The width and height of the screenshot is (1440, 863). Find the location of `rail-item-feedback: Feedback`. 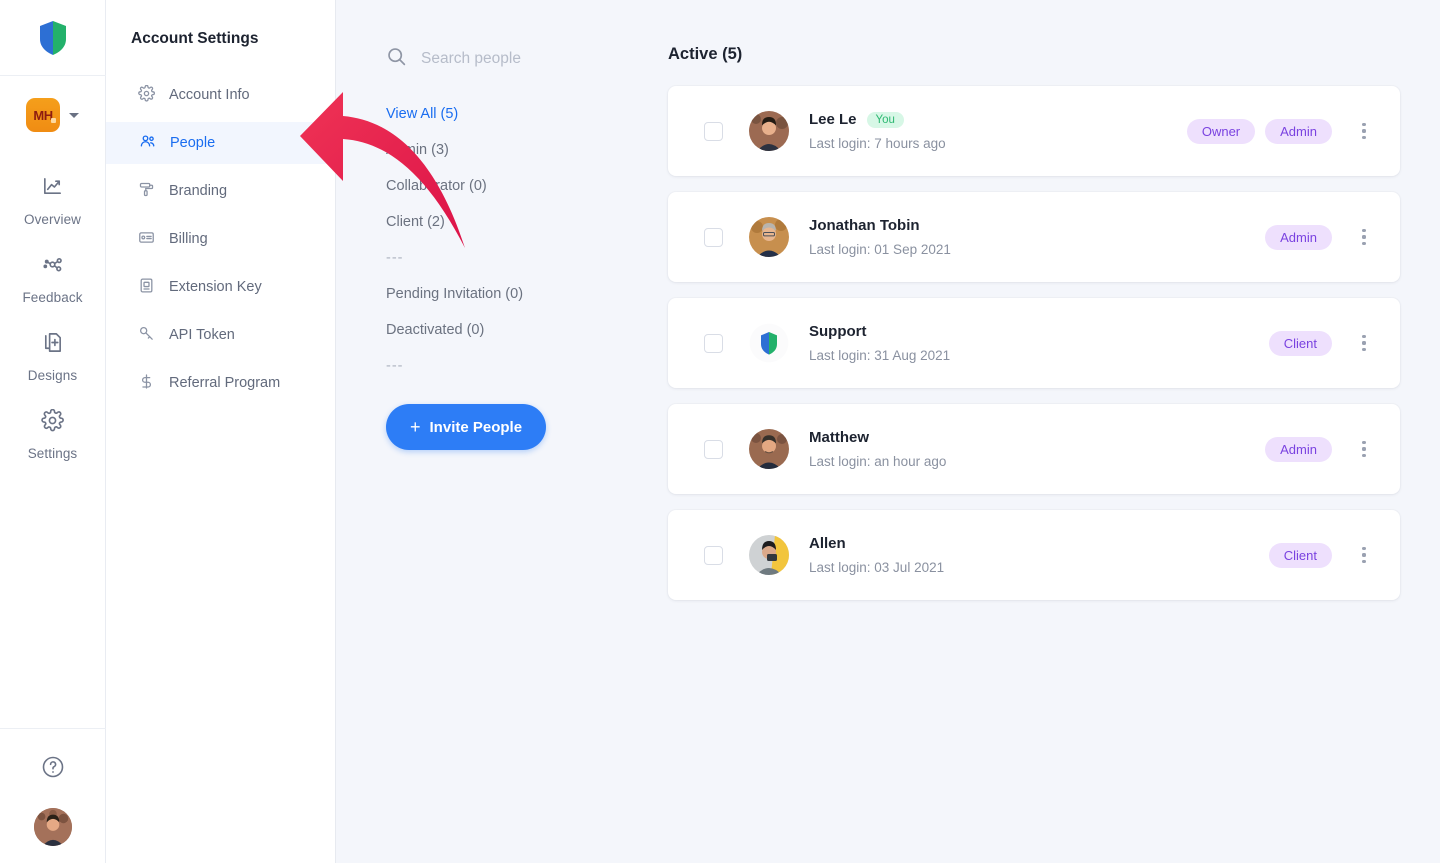

rail-item-feedback: Feedback is located at coordinates (53, 279).